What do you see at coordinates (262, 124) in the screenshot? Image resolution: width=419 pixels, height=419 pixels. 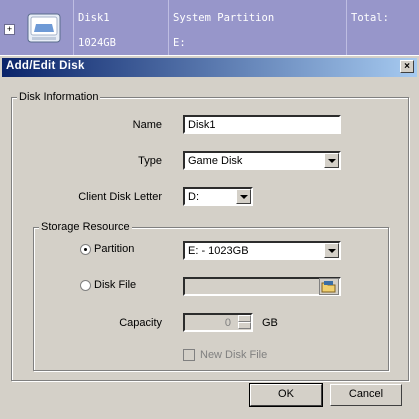 I see `name-input: Disk1` at bounding box center [262, 124].